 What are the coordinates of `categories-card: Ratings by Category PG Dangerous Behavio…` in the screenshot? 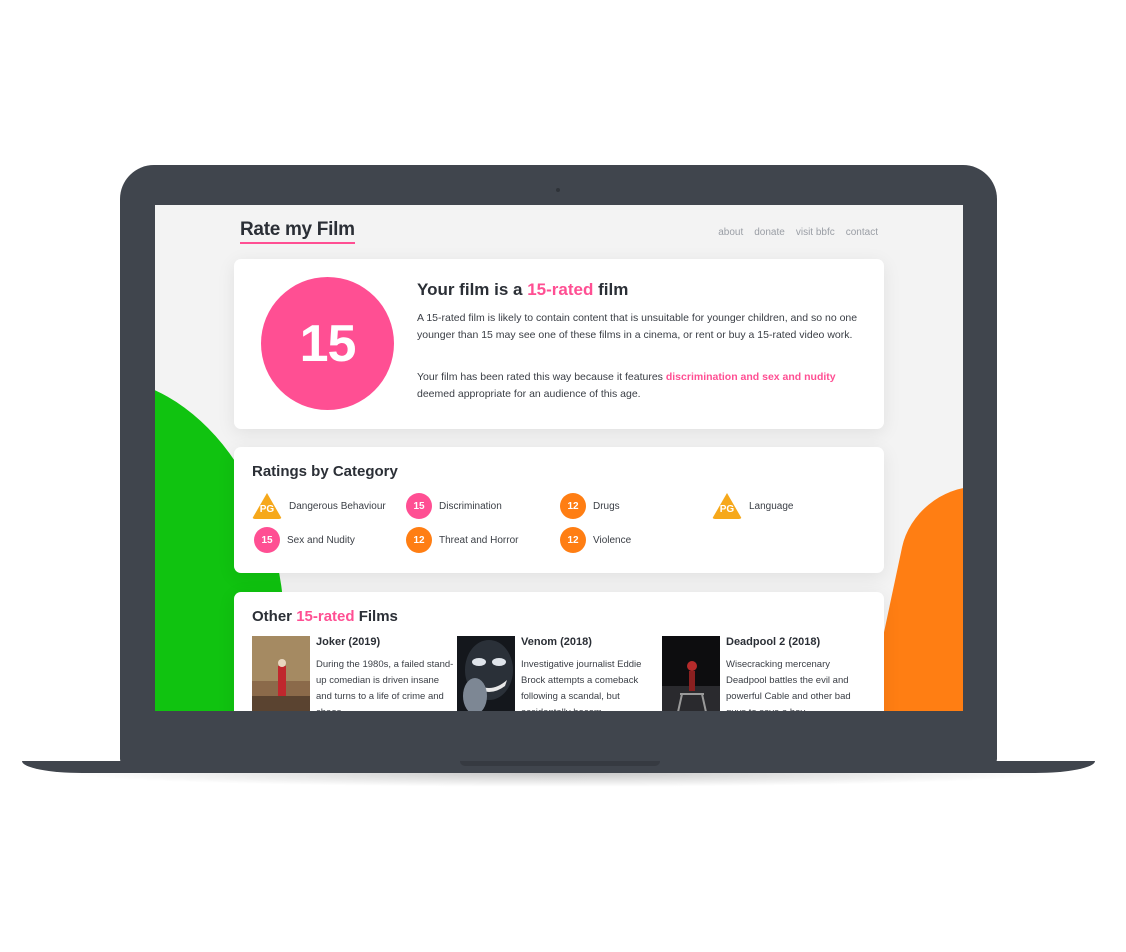 It's located at (559, 510).